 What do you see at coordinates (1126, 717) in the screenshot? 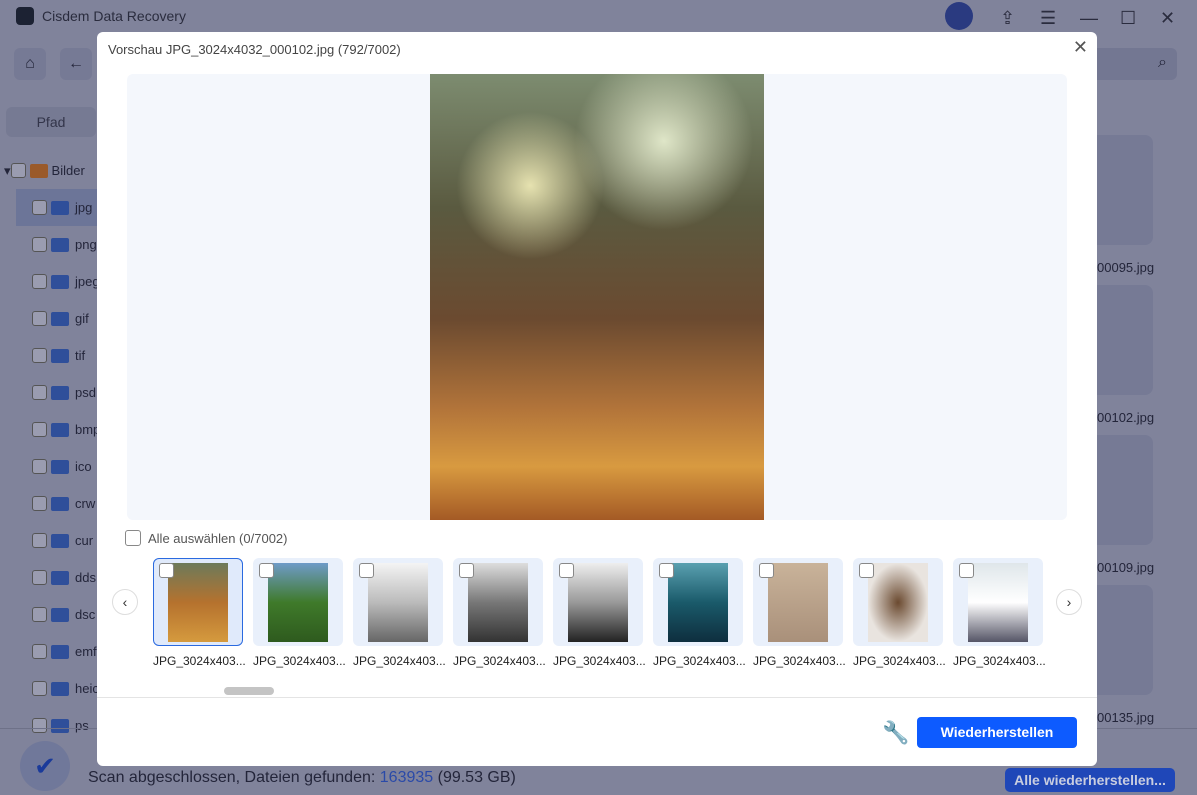
I see `file-name: 00135.jpg` at bounding box center [1126, 717].